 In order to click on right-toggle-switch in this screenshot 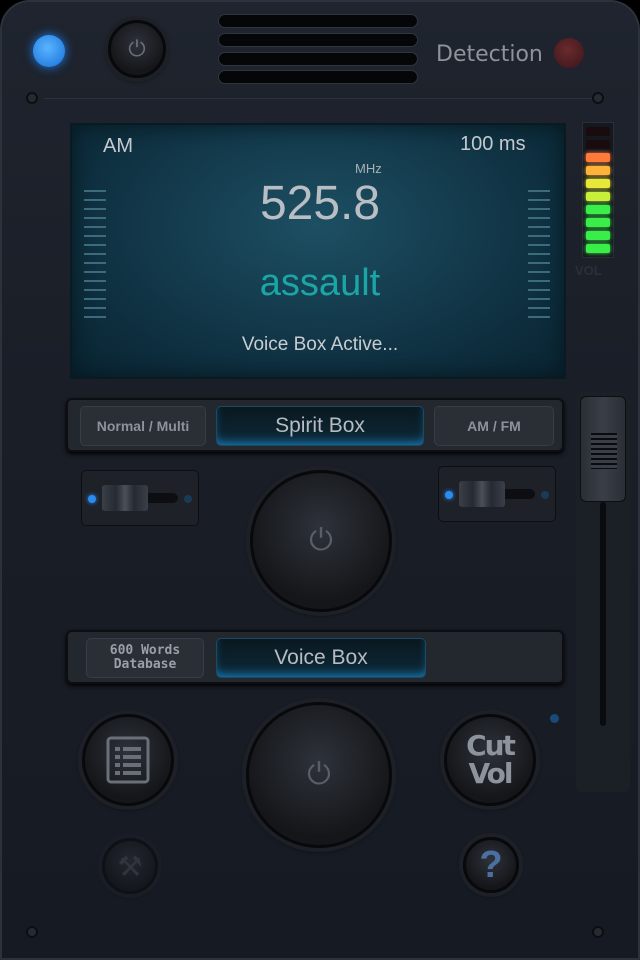, I will do `click(497, 494)`.